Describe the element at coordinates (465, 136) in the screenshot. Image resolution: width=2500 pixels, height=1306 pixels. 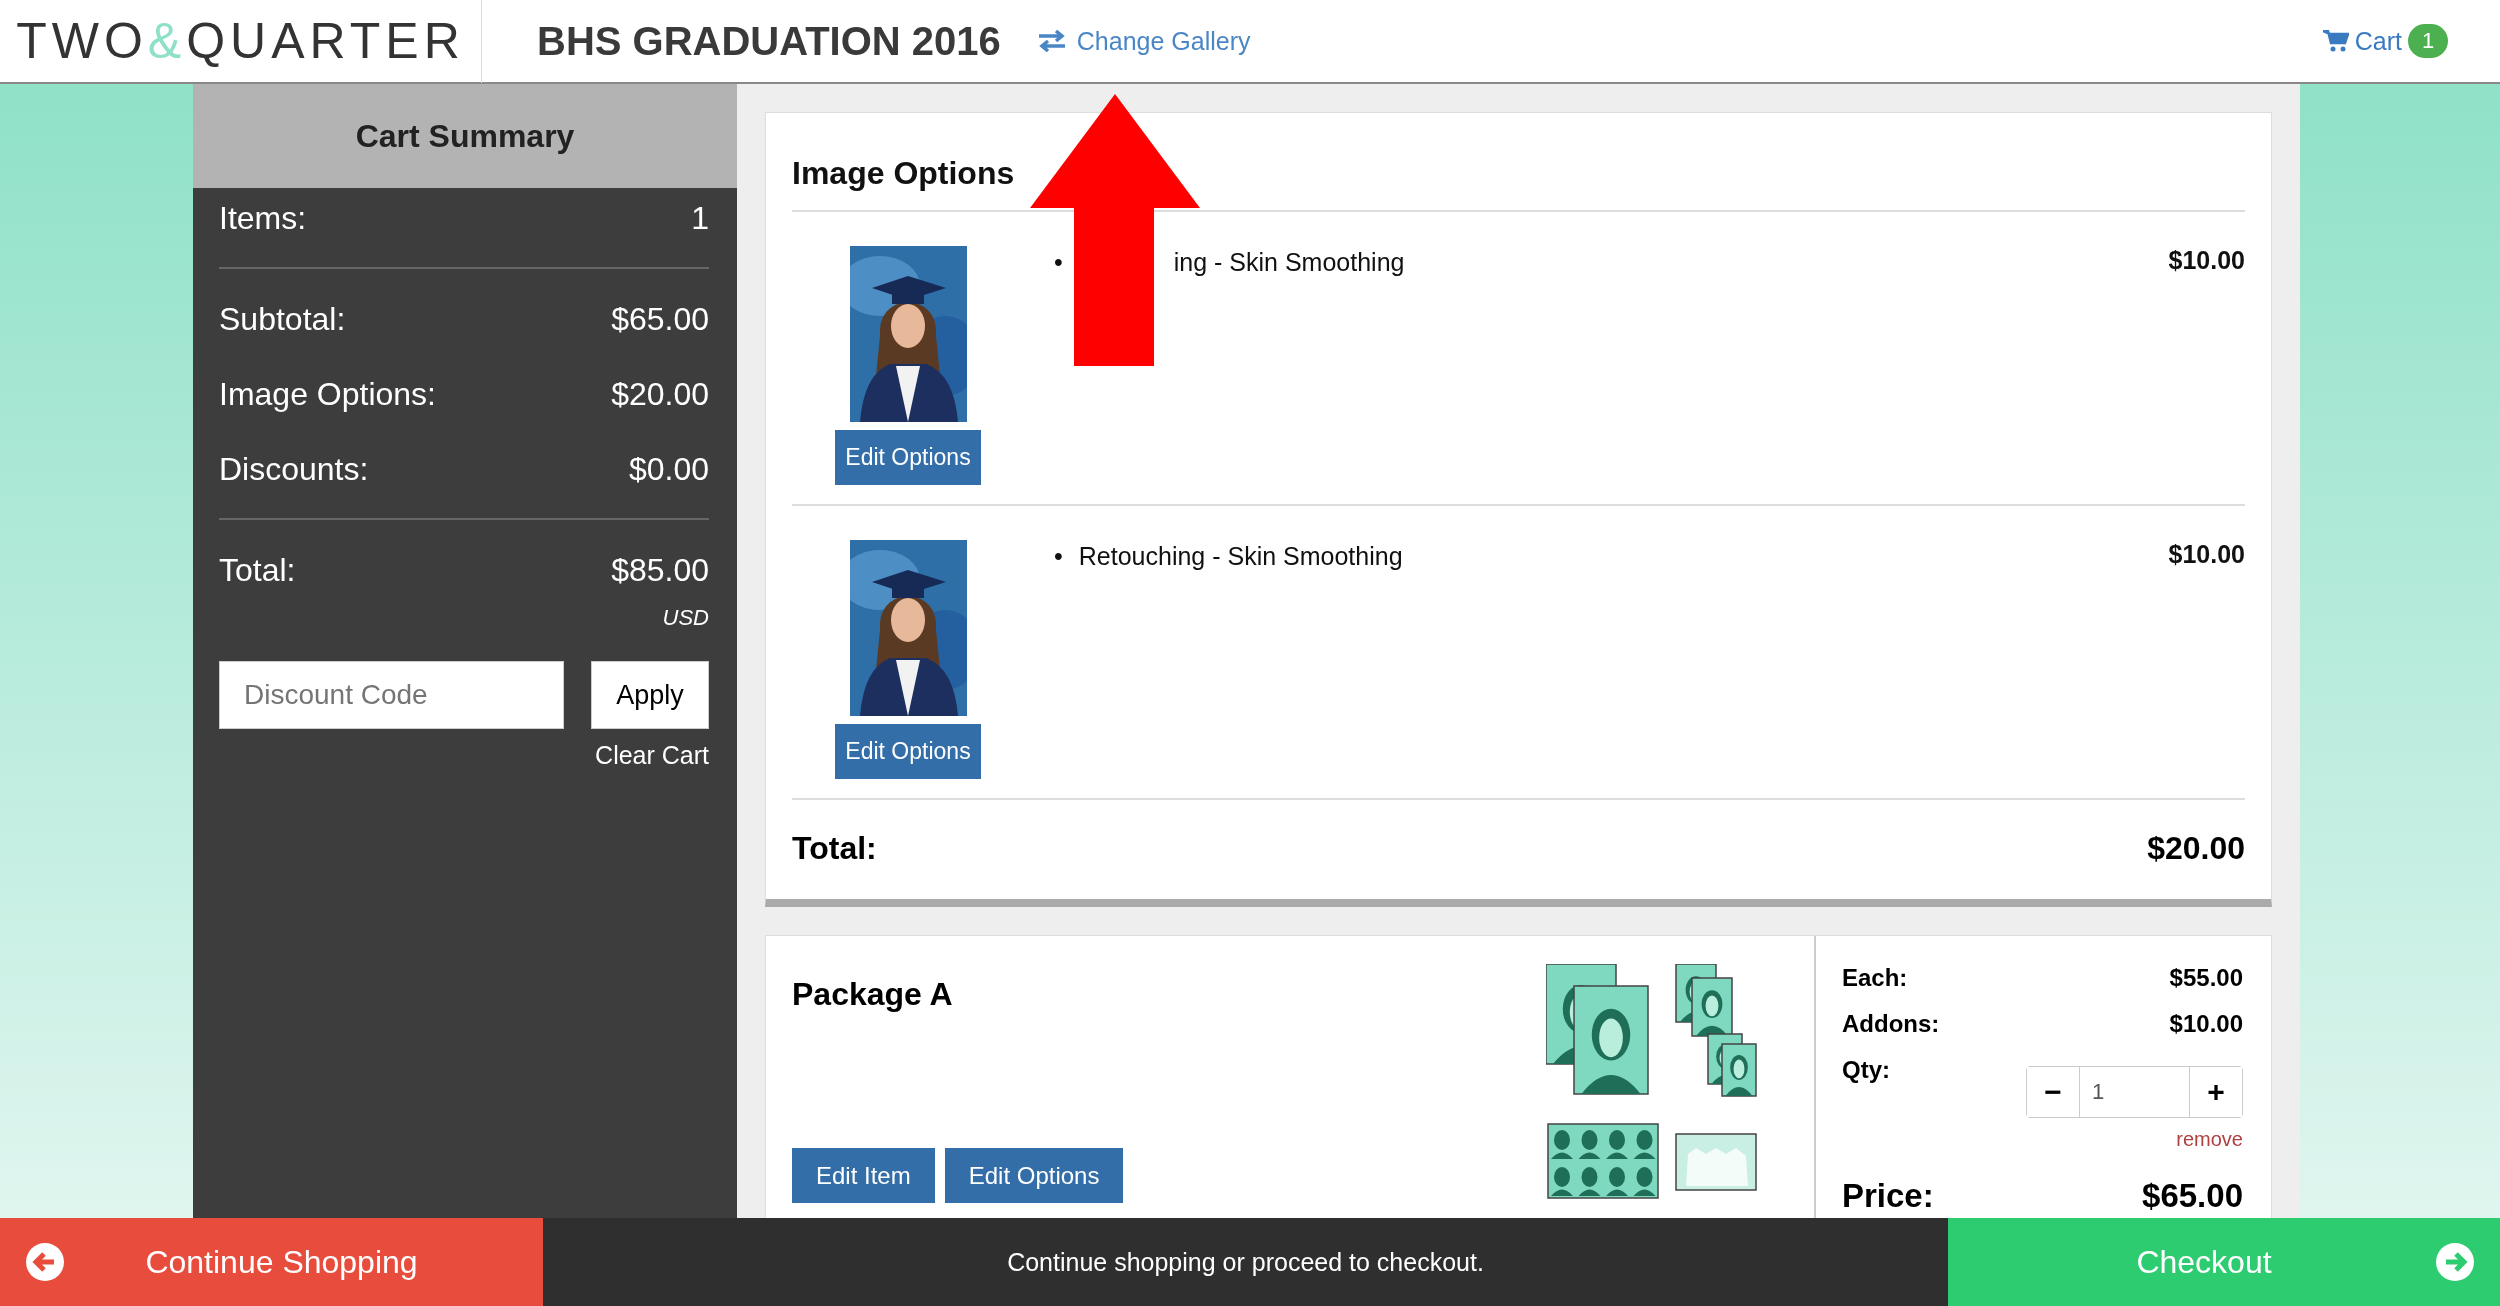
I see `cart-summary-title: Cart Summary` at that location.